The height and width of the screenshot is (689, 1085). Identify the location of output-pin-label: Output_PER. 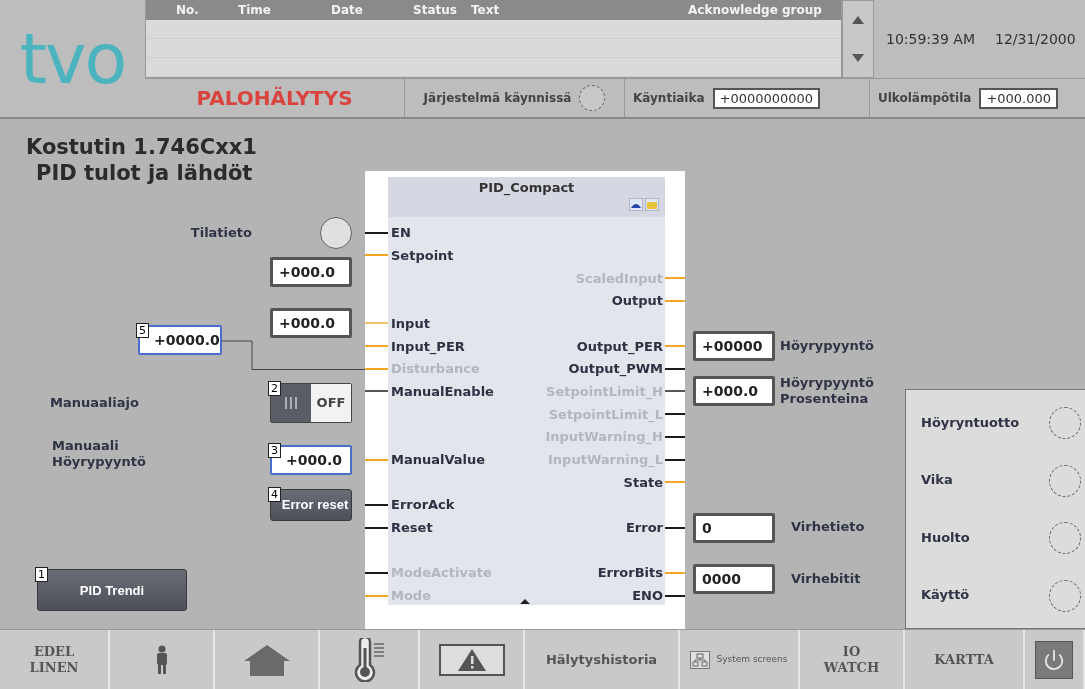
(620, 346).